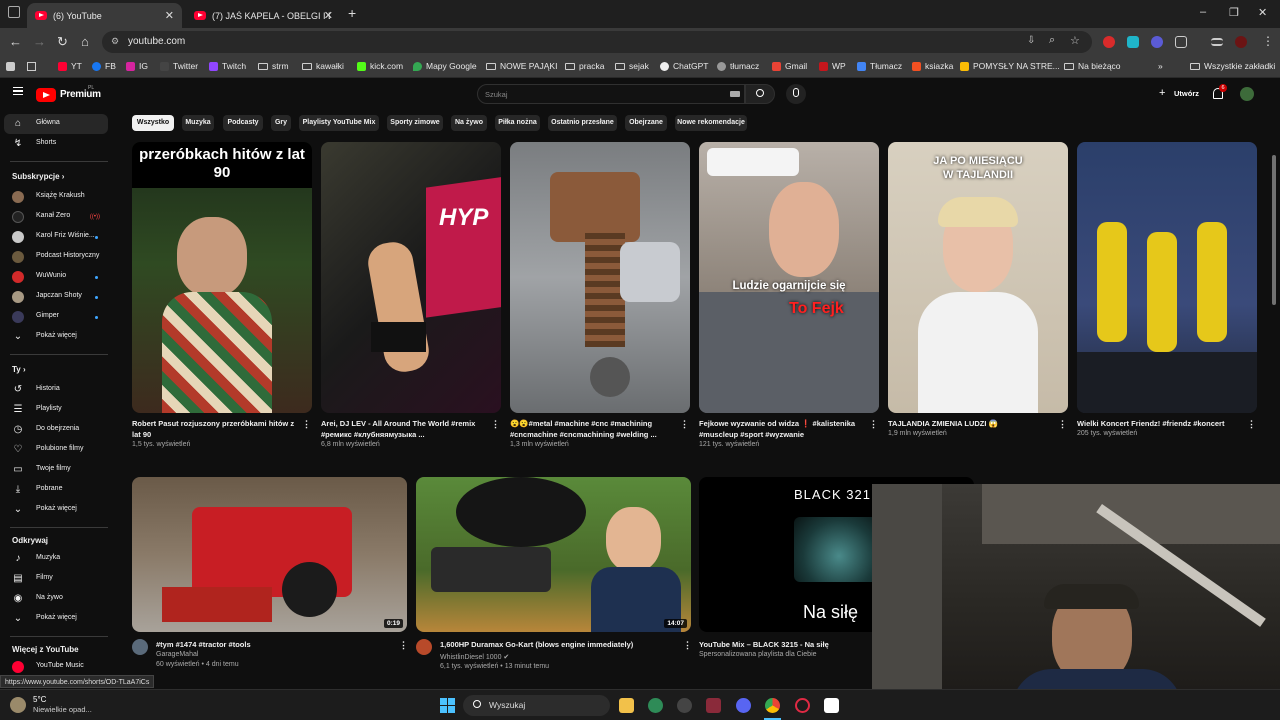  I want to click on bookmark-twitter: Twitter, so click(179, 66).